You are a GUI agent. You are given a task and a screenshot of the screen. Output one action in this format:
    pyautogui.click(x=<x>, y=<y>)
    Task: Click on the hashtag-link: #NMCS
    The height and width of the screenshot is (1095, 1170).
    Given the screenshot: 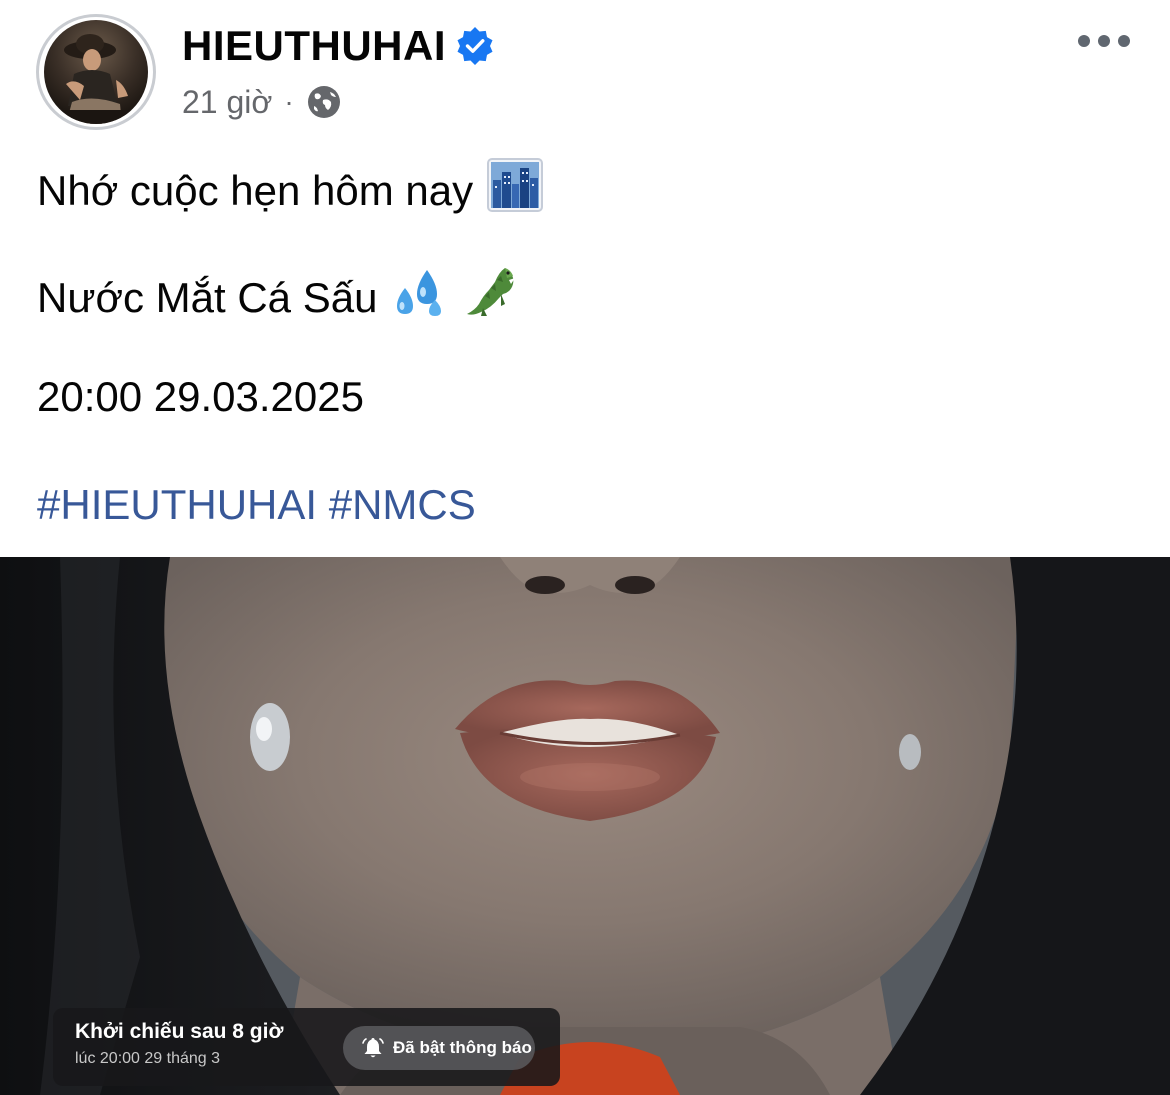 What is the action you would take?
    pyautogui.click(x=402, y=504)
    